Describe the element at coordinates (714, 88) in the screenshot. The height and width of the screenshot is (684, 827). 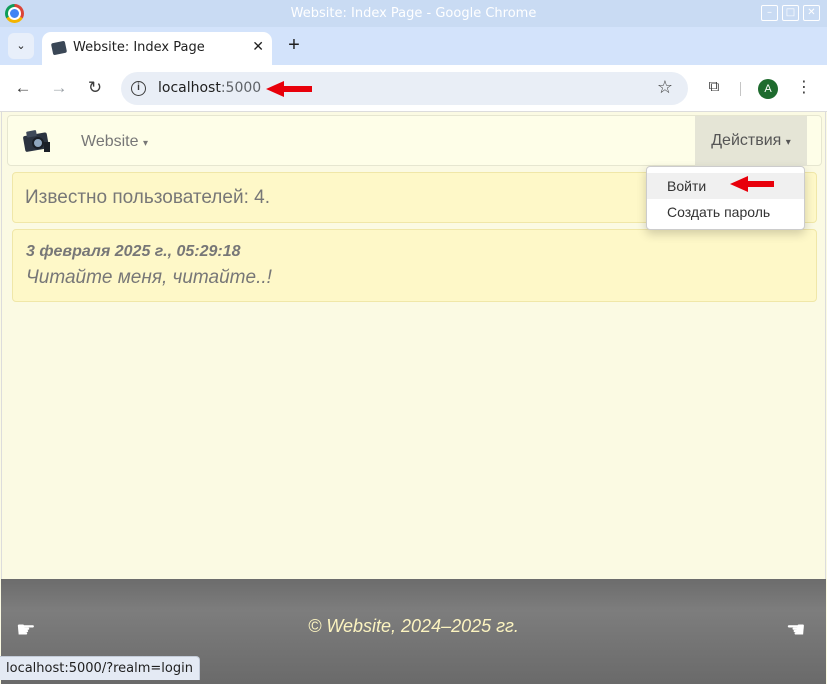
I see `extensions-icon: ⧉` at that location.